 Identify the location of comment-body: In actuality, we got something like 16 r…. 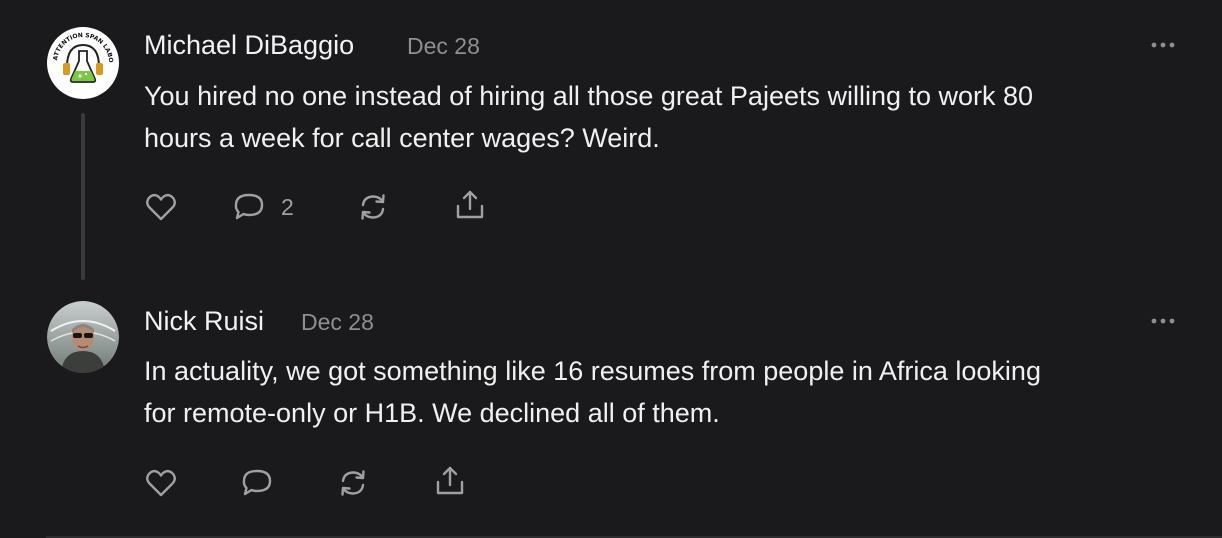
(674, 392).